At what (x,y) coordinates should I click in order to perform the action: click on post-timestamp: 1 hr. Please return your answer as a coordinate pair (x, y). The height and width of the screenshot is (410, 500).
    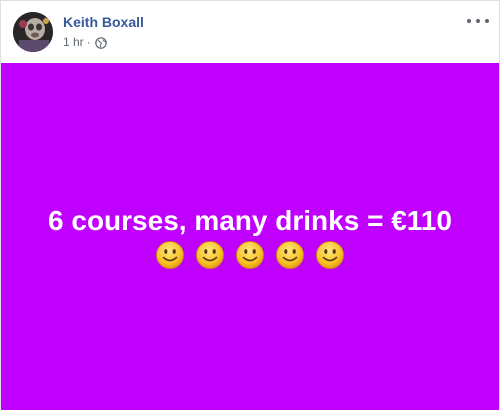
    Looking at the image, I should click on (73, 42).